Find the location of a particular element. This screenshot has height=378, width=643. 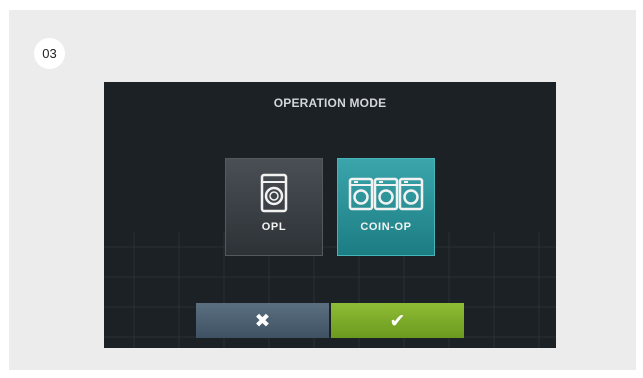

mode-coin-op-label: COIN-OP is located at coordinates (386, 227).